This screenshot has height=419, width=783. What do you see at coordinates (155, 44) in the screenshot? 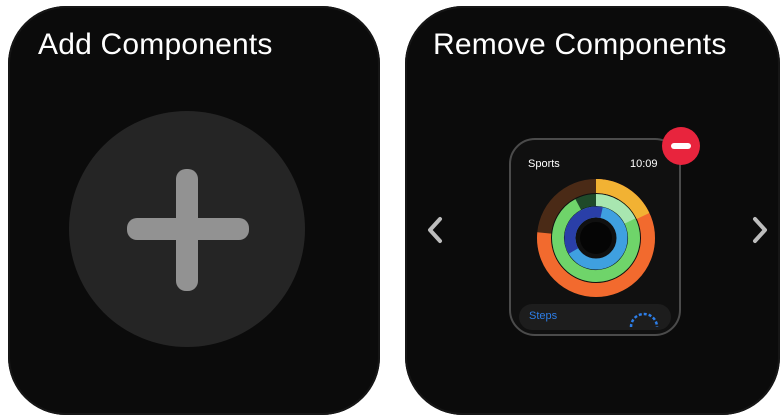
I see `screen-title: Add Components` at bounding box center [155, 44].